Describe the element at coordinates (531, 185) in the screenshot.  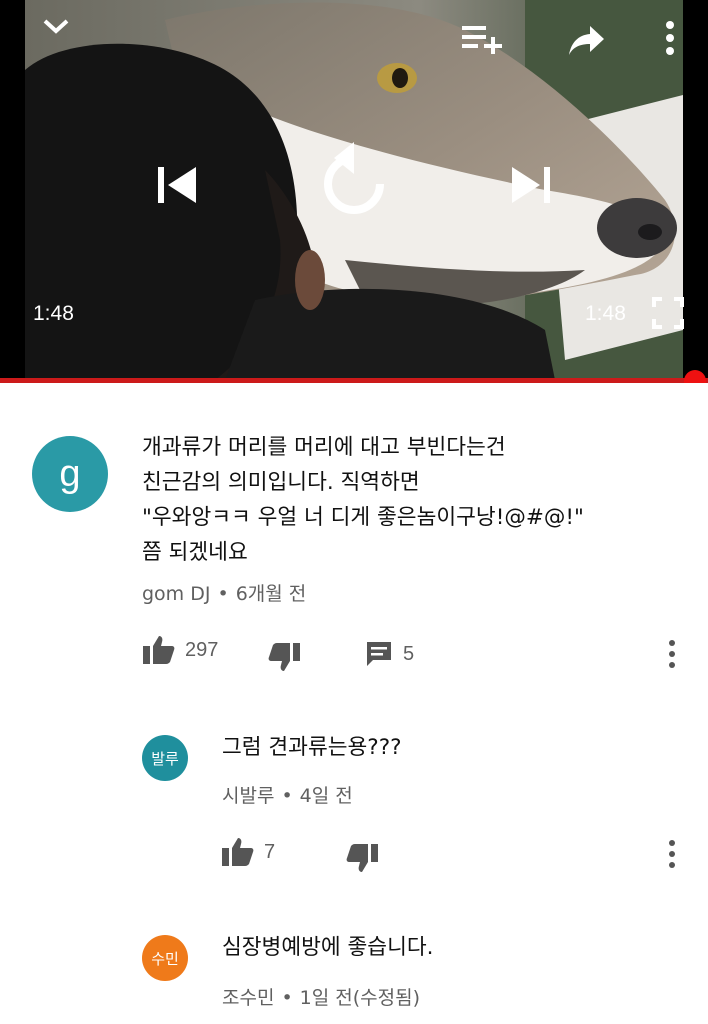
I see `next-icon` at that location.